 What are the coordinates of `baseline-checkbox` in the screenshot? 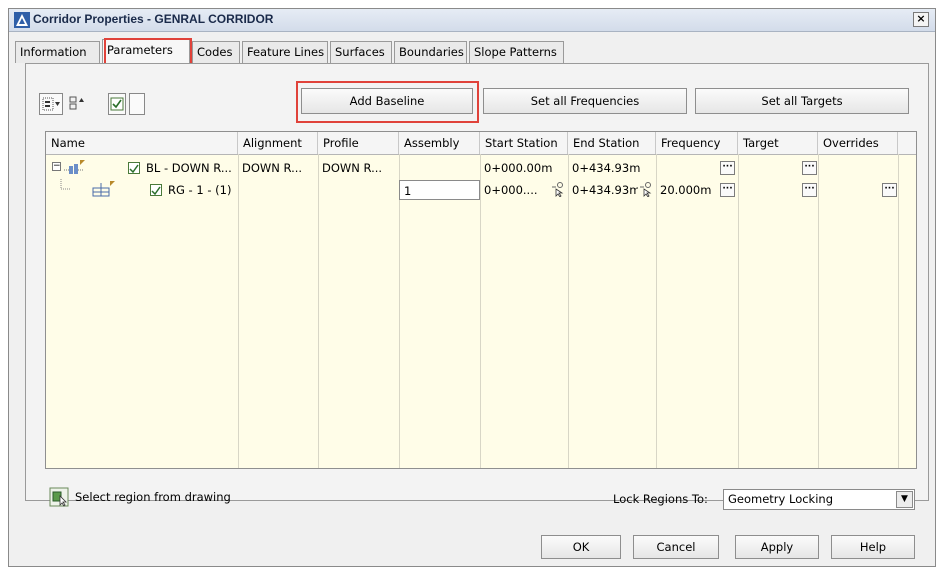 It's located at (134, 168).